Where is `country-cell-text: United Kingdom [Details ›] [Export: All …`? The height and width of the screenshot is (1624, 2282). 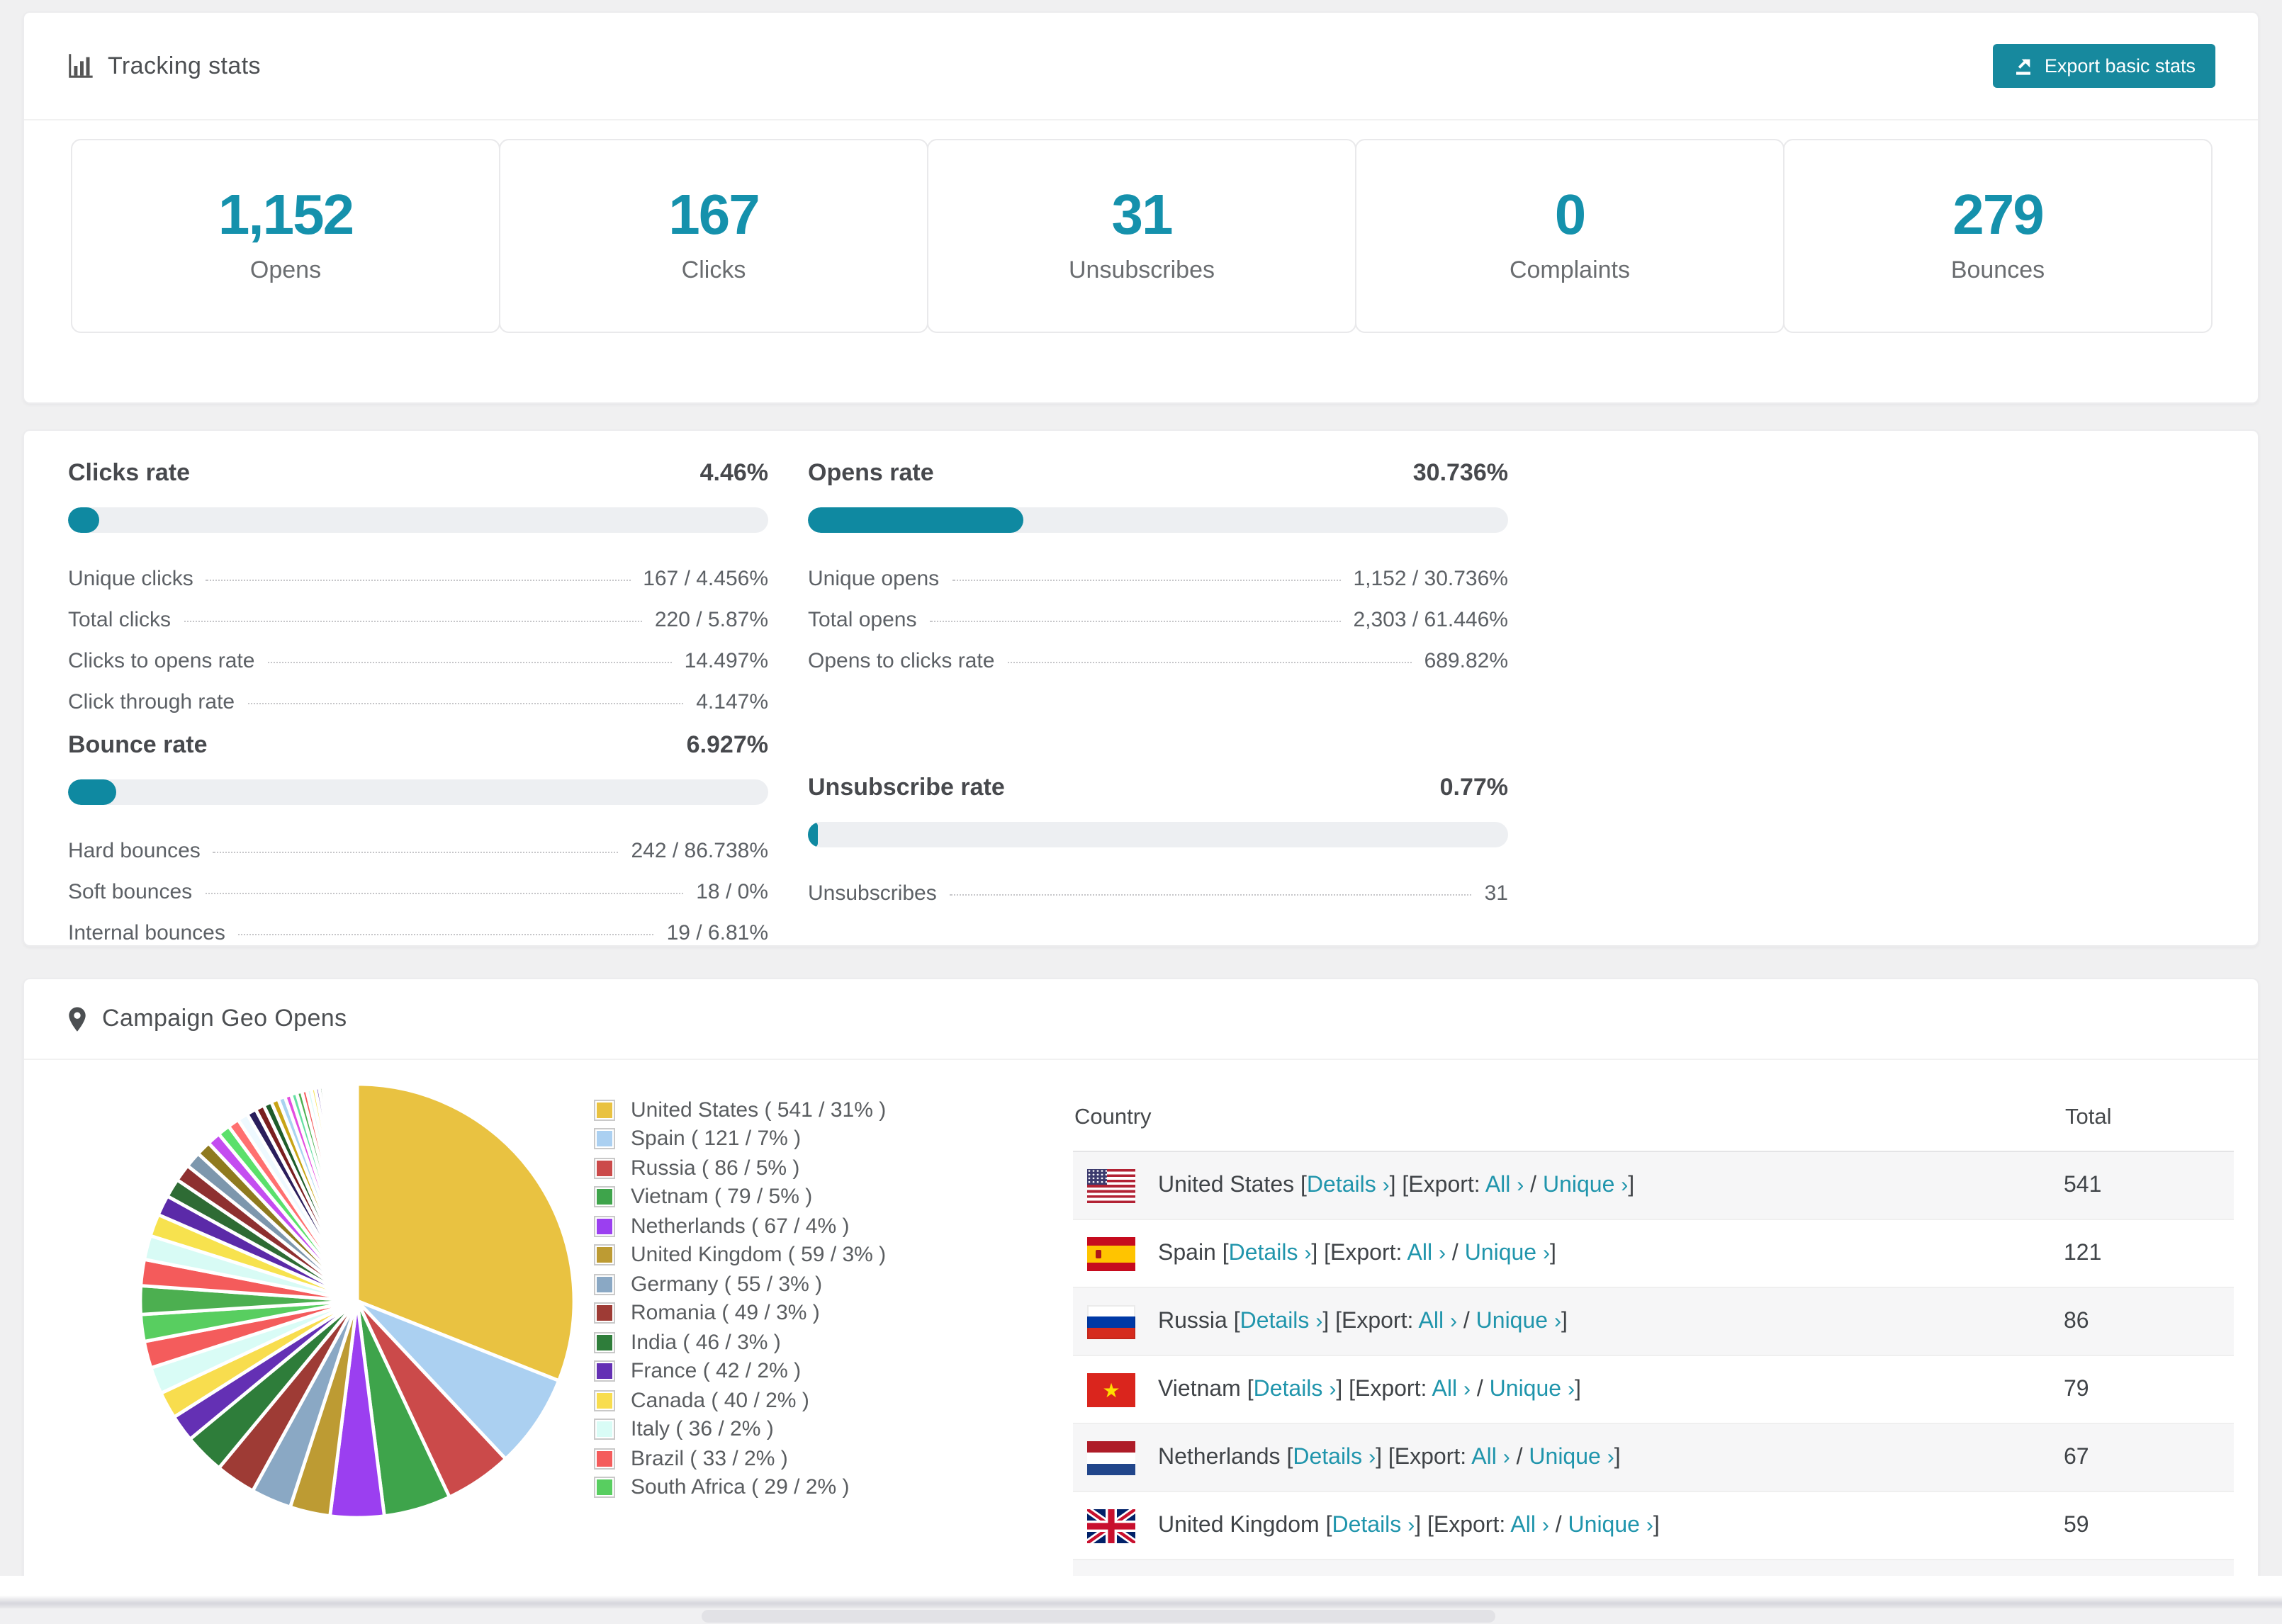 country-cell-text: United Kingdom [Details ›] [Export: All … is located at coordinates (1409, 1525).